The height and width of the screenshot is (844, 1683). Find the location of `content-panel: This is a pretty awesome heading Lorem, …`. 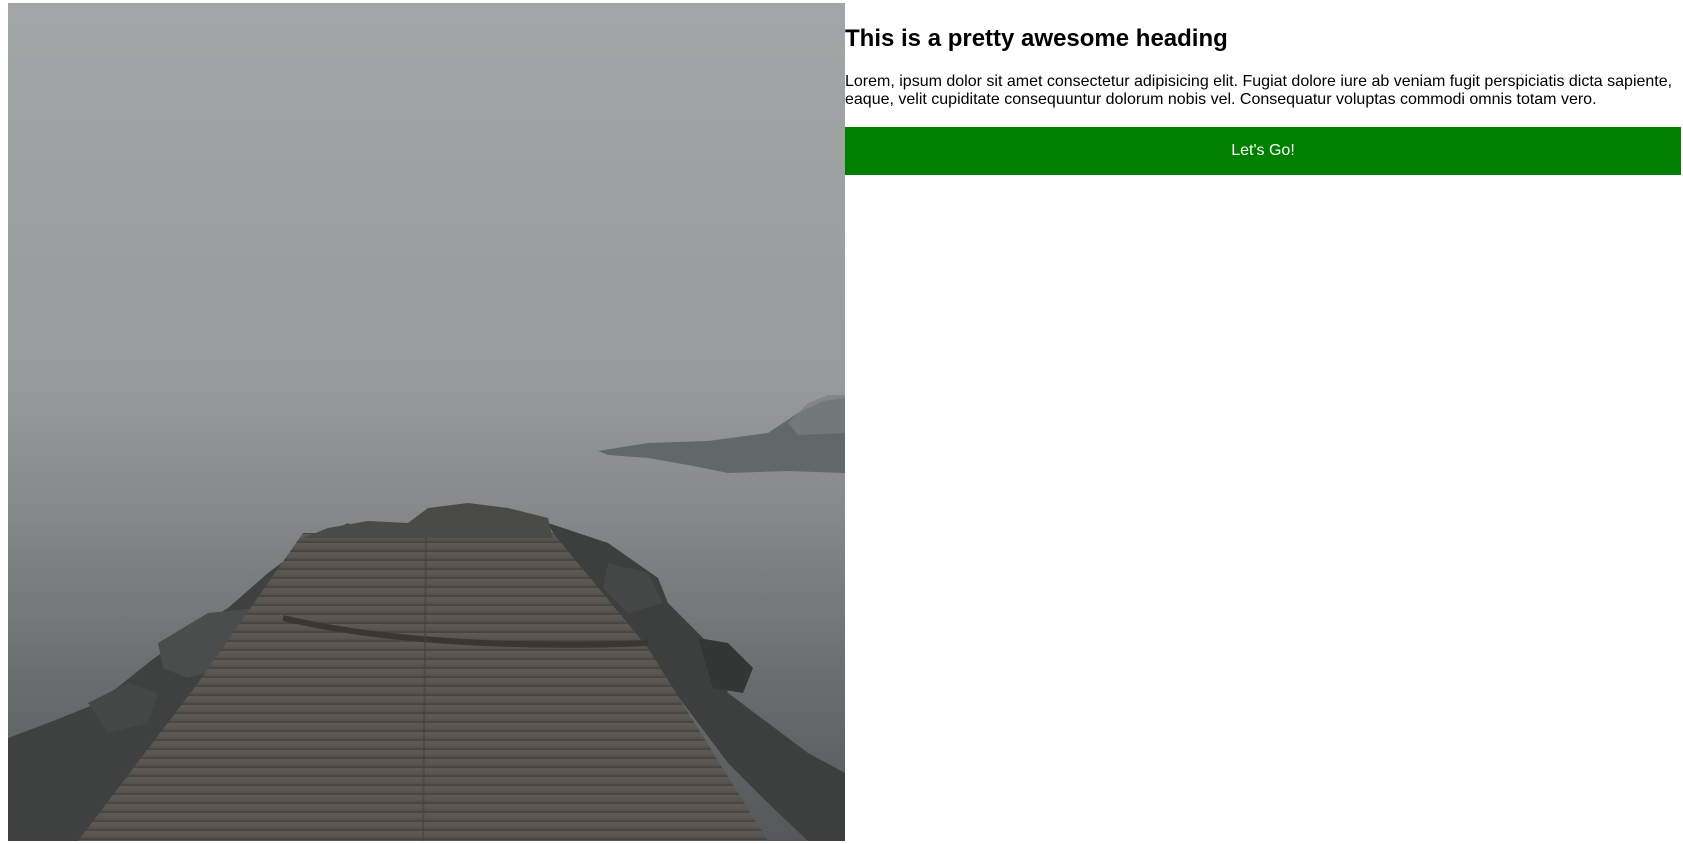

content-panel: This is a pretty awesome heading Lorem, … is located at coordinates (1263, 89).